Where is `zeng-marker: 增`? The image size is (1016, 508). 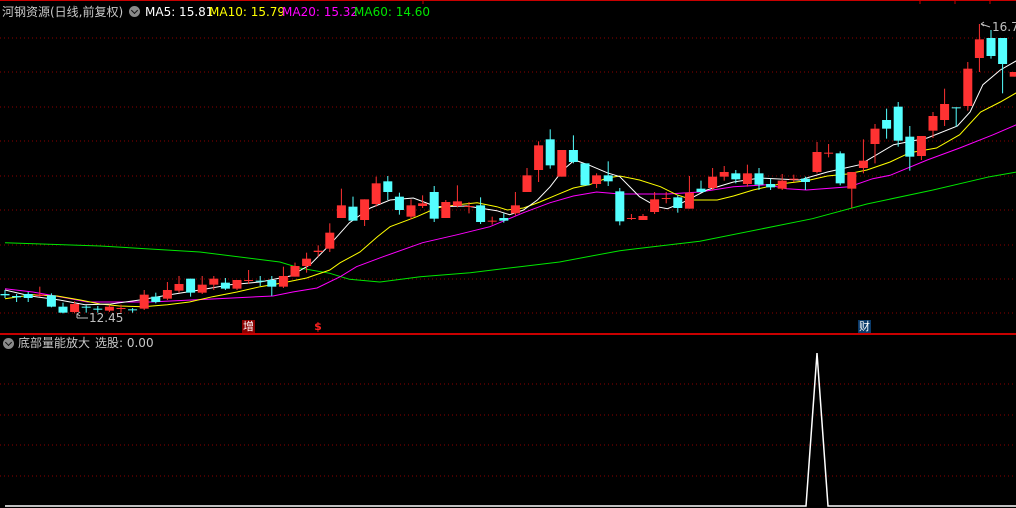
zeng-marker: 增 is located at coordinates (248, 326).